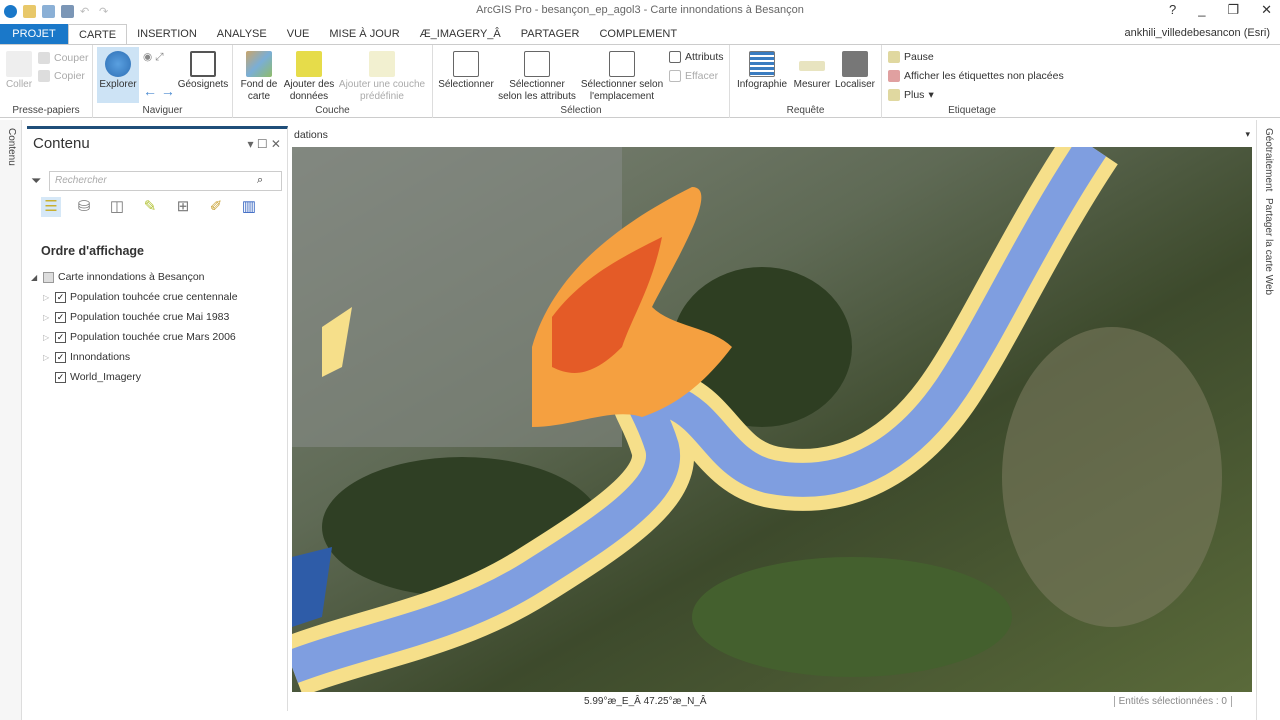 This screenshot has width=1280, height=720. Describe the element at coordinates (693, 76) in the screenshot. I see `clear-button: Effacer` at that location.